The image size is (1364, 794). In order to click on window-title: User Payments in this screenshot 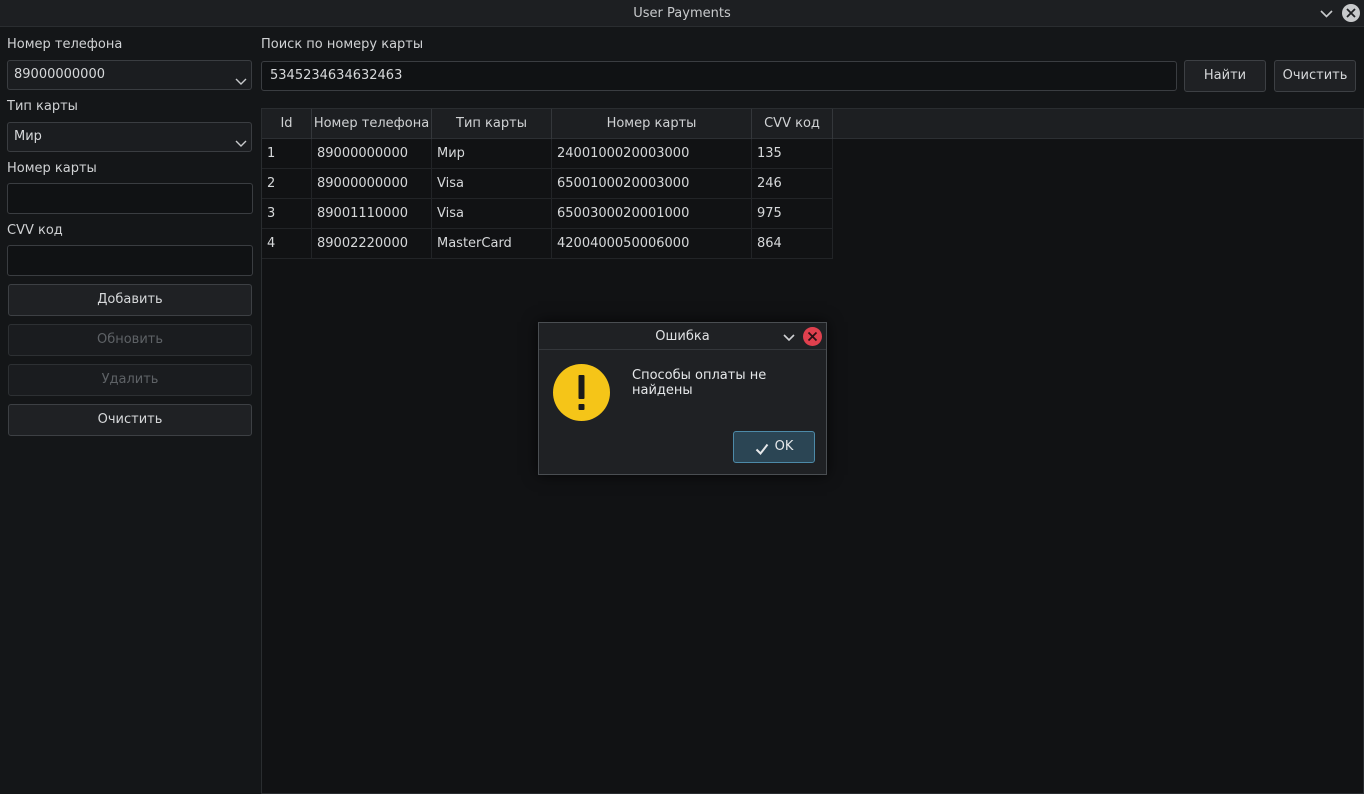, I will do `click(682, 13)`.